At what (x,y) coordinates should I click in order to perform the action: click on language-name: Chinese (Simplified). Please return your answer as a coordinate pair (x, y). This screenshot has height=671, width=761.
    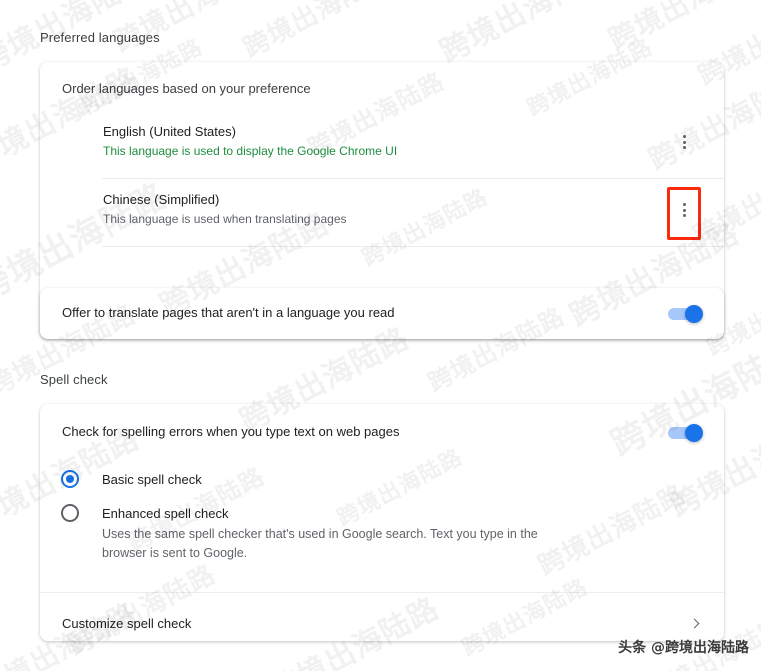
    Looking at the image, I should click on (161, 199).